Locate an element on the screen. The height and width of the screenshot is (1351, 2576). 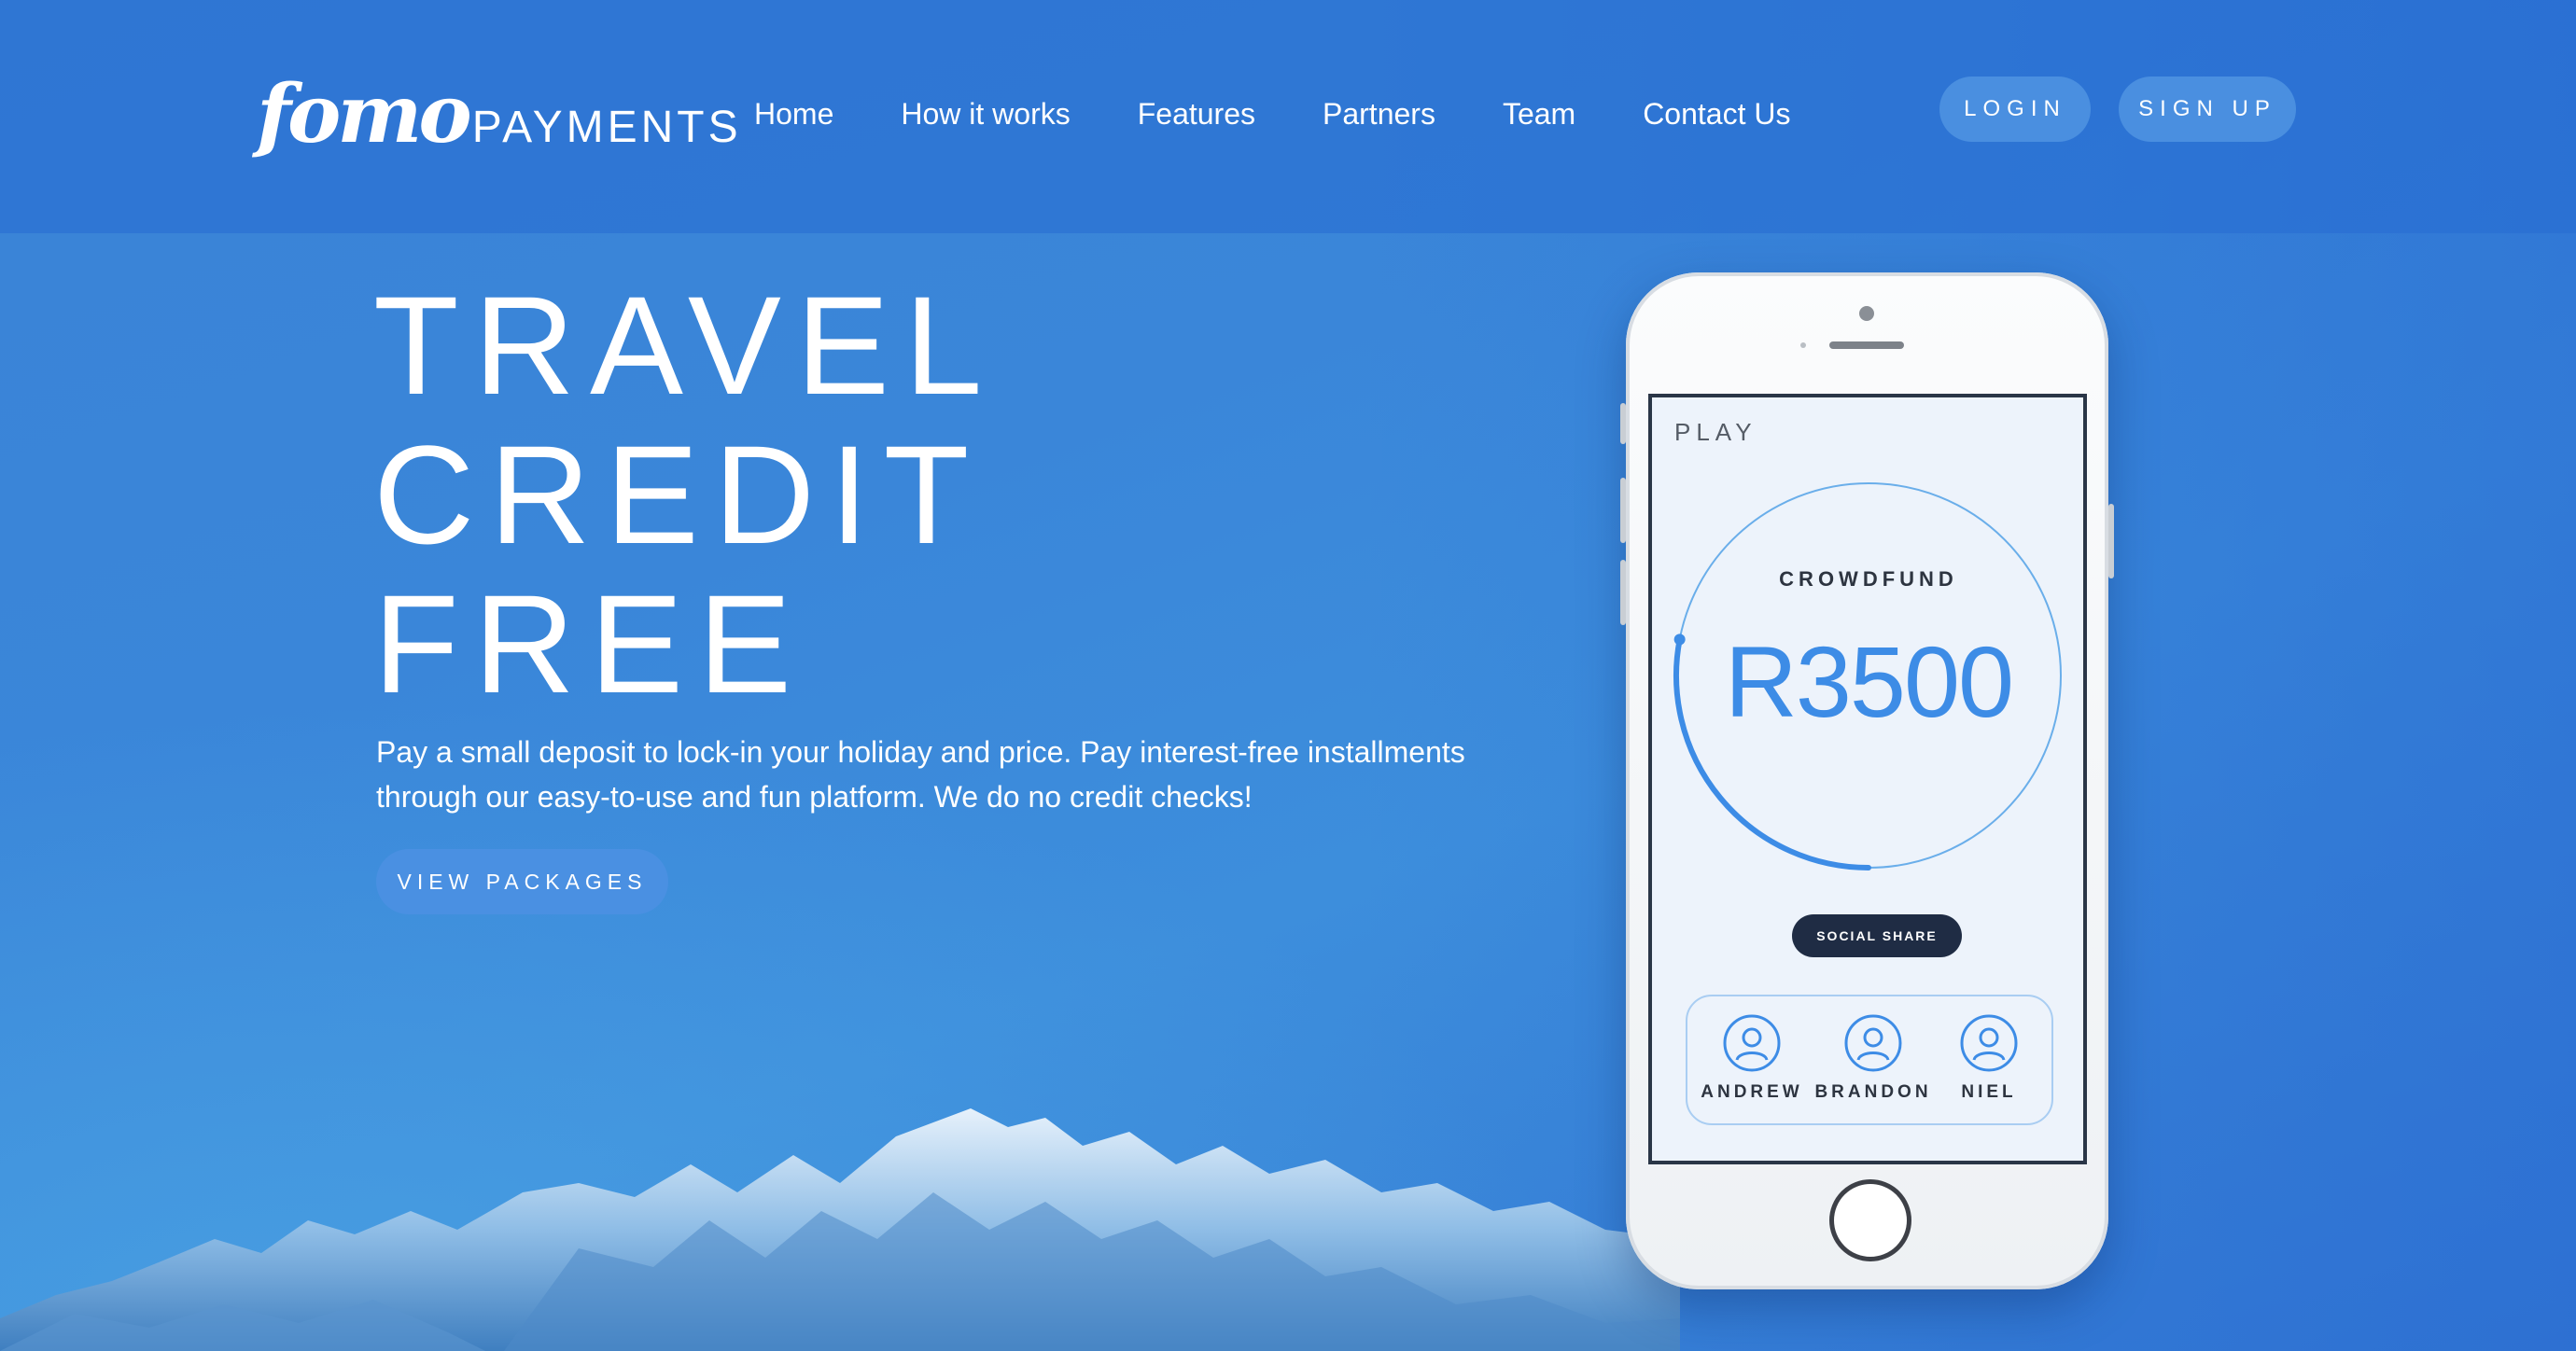
phone-speaker is located at coordinates (1866, 345).